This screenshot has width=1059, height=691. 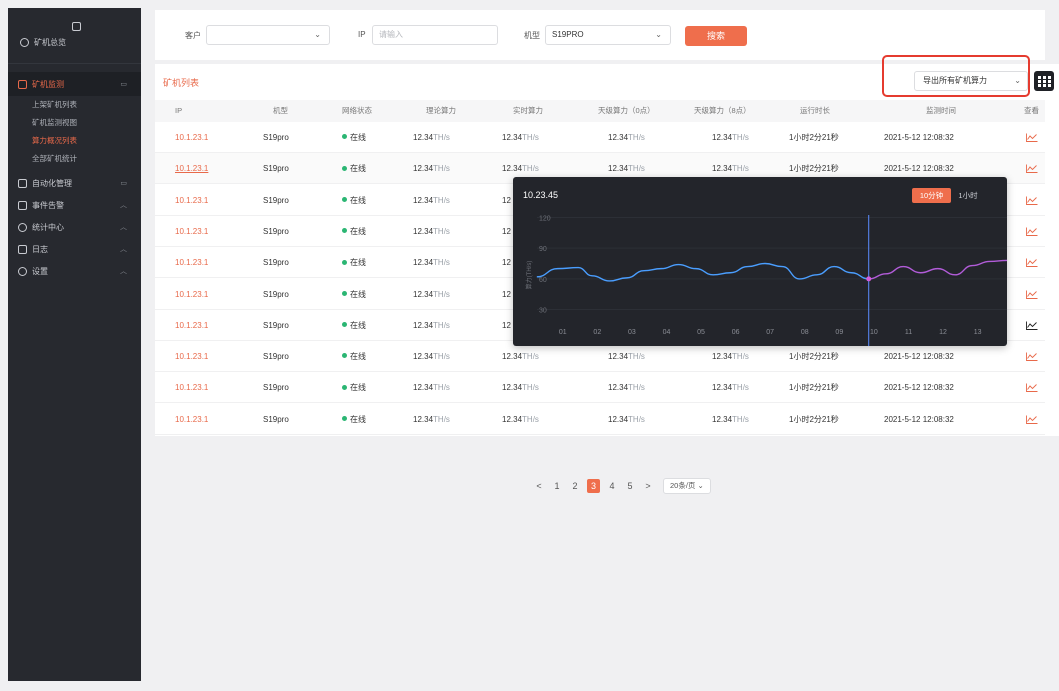 I want to click on sidebar-item-stats: 统计中心 ︿, so click(x=74, y=227).